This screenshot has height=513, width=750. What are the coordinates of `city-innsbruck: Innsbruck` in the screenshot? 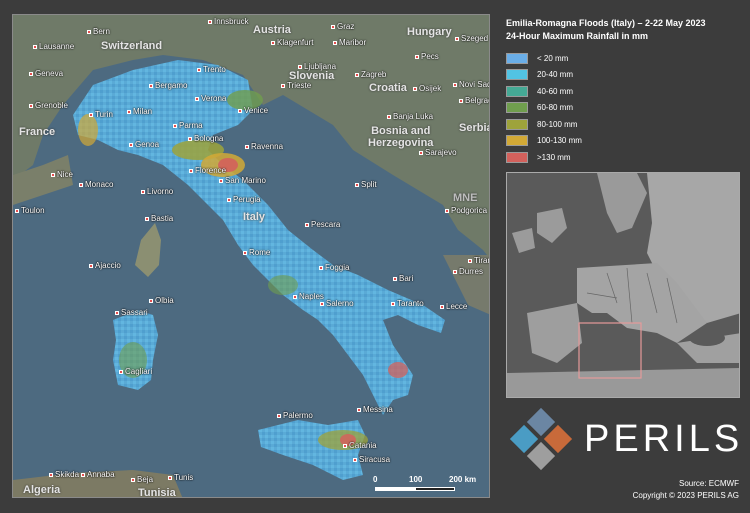 It's located at (228, 22).